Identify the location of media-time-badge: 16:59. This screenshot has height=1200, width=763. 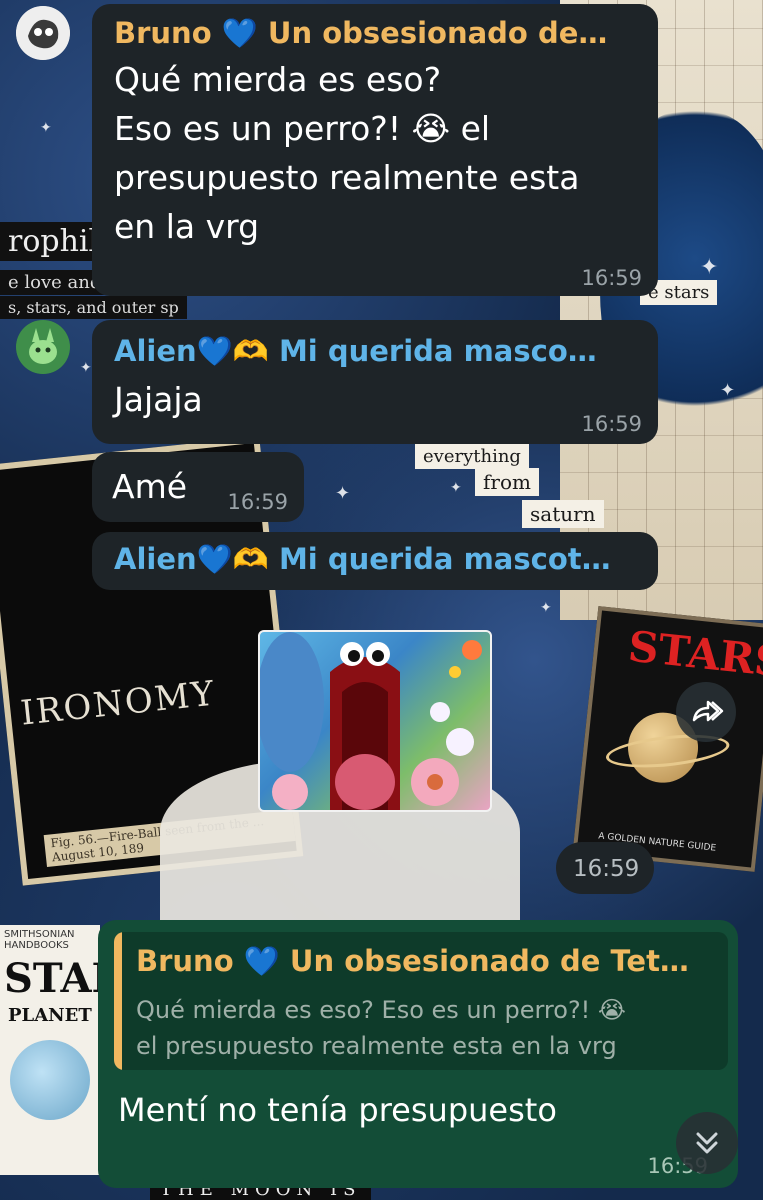
(605, 868).